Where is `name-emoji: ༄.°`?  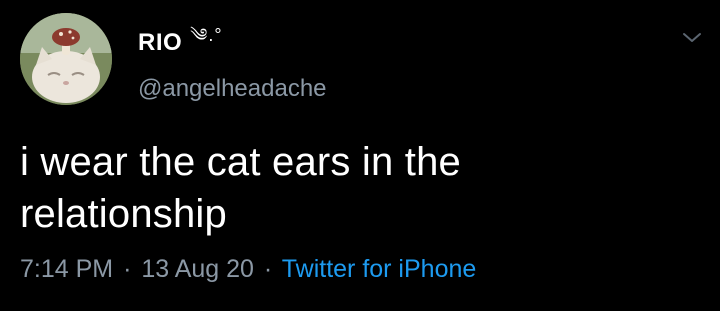 name-emoji: ༄.° is located at coordinates (206, 35).